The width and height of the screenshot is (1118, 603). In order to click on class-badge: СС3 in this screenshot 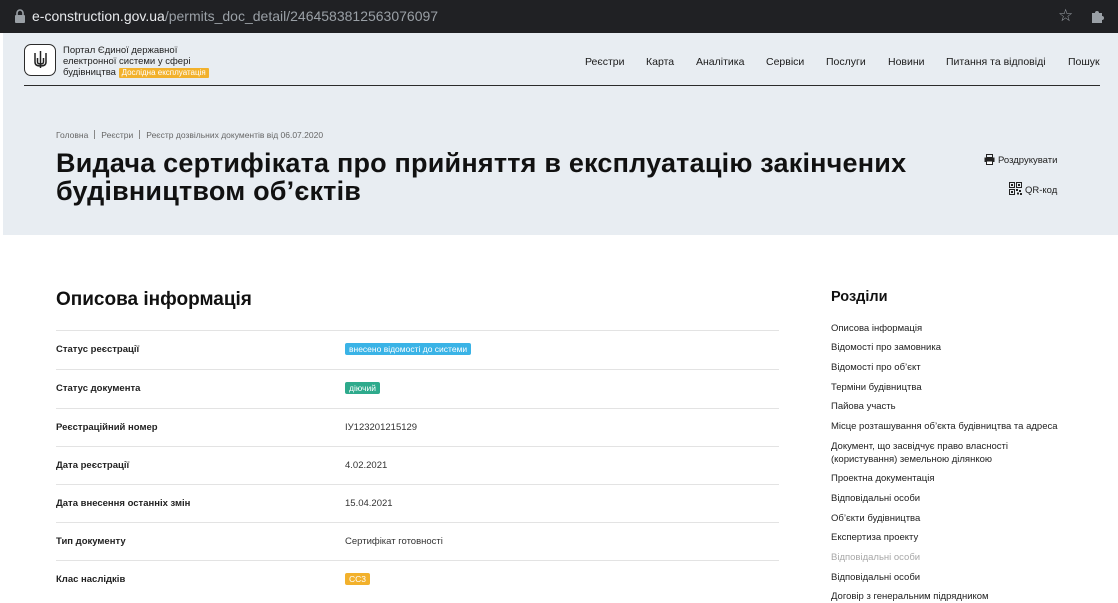, I will do `click(358, 579)`.